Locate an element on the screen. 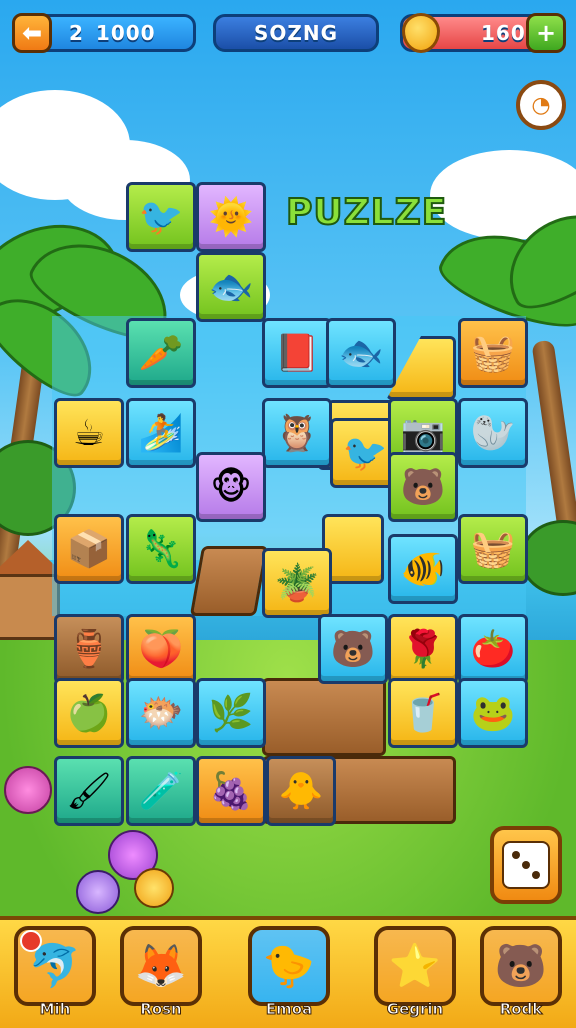 Image resolution: width=576 pixels, height=1028 pixels. sun-face-icon: 🌞 is located at coordinates (231, 217).